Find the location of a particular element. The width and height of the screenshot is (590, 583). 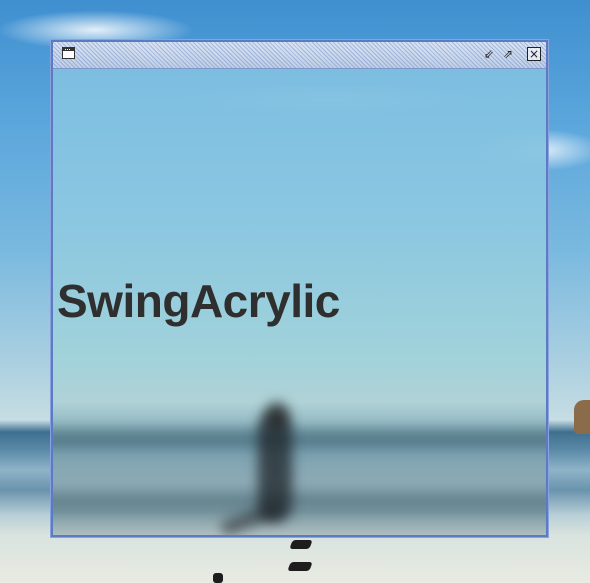

title-bar: ⇙ ⇗ × is located at coordinates (299, 55).